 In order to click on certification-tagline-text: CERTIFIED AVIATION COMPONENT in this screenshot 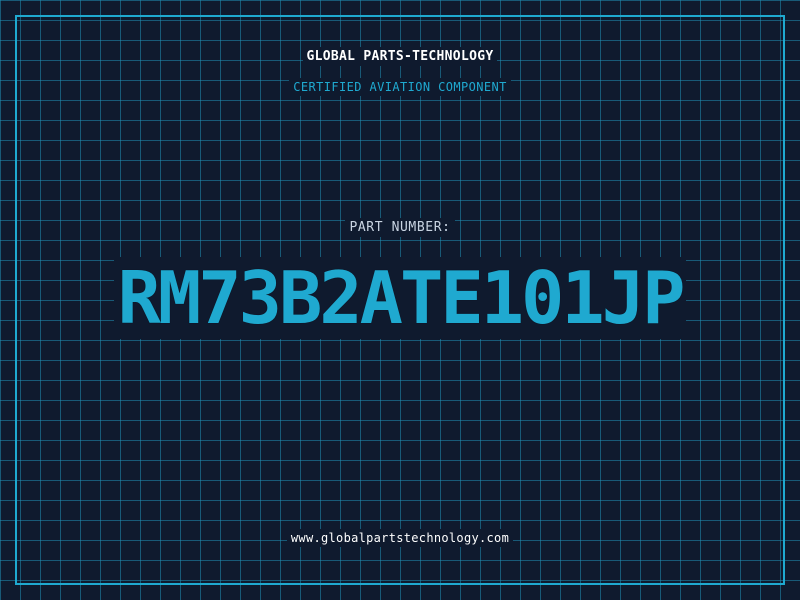, I will do `click(400, 87)`.